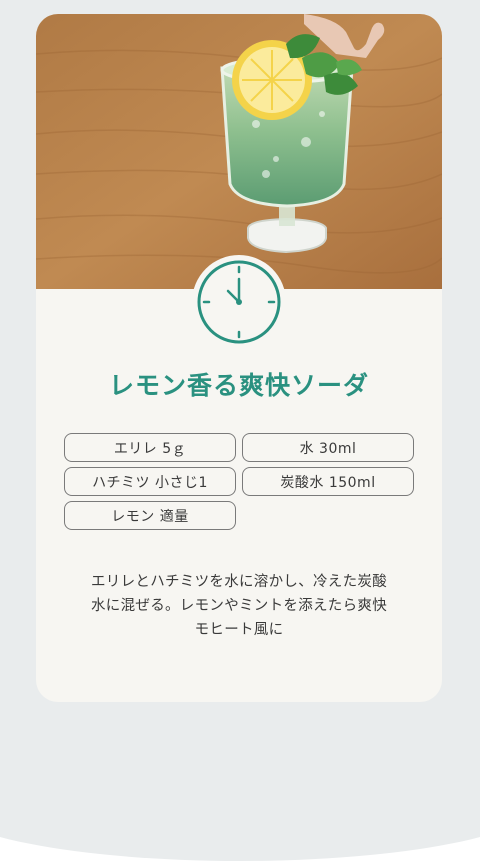 This screenshot has height=861, width=480. What do you see at coordinates (240, 481) in the screenshot?
I see `ingredient-list: エリレ 5ｇ 水 30ml ハチミツ 小さじ1 炭酸水 150ml レモン 適量` at bounding box center [240, 481].